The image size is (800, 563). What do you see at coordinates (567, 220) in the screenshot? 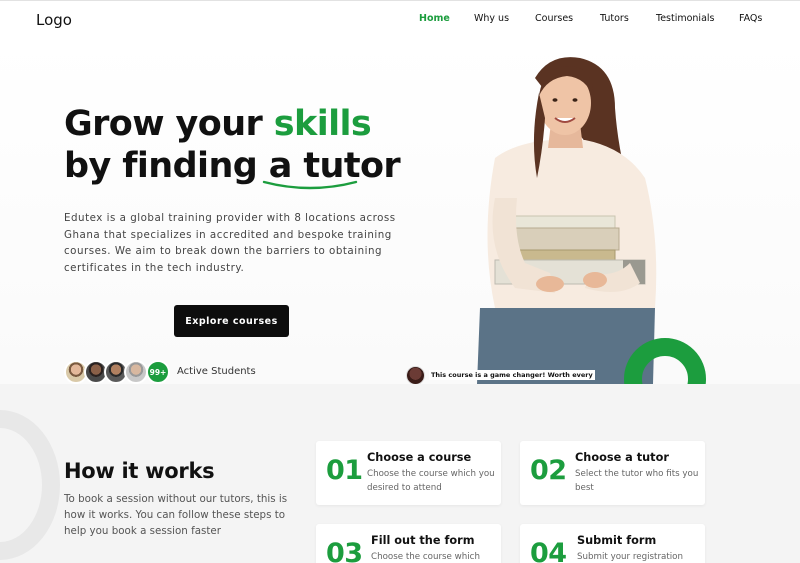
I see `hero-student-image` at bounding box center [567, 220].